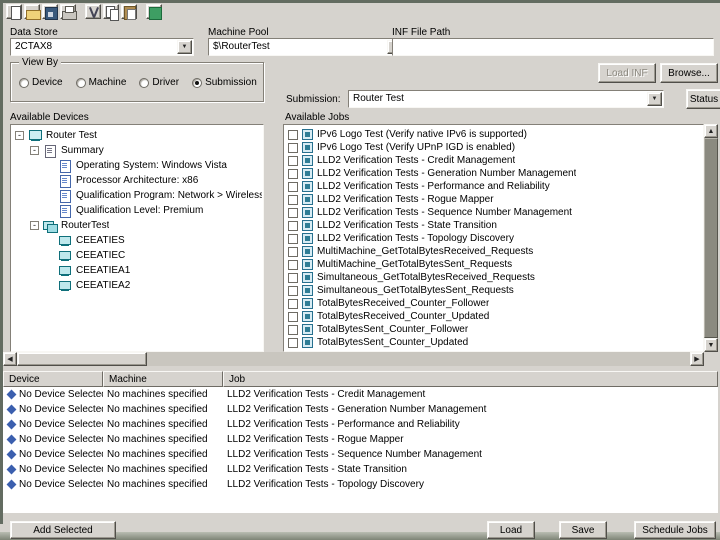 This screenshot has height=540, width=720. What do you see at coordinates (163, 379) in the screenshot?
I see `grid-header-machine: Machine` at bounding box center [163, 379].